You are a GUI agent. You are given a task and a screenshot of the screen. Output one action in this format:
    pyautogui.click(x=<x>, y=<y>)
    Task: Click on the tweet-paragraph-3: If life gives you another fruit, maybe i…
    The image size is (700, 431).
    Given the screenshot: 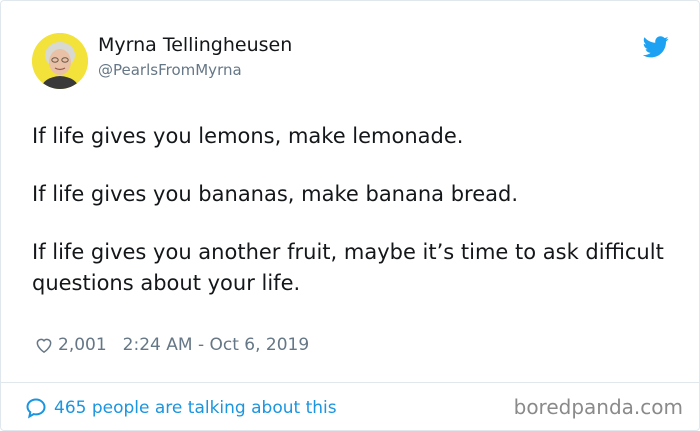 What is the action you would take?
    pyautogui.click(x=348, y=267)
    